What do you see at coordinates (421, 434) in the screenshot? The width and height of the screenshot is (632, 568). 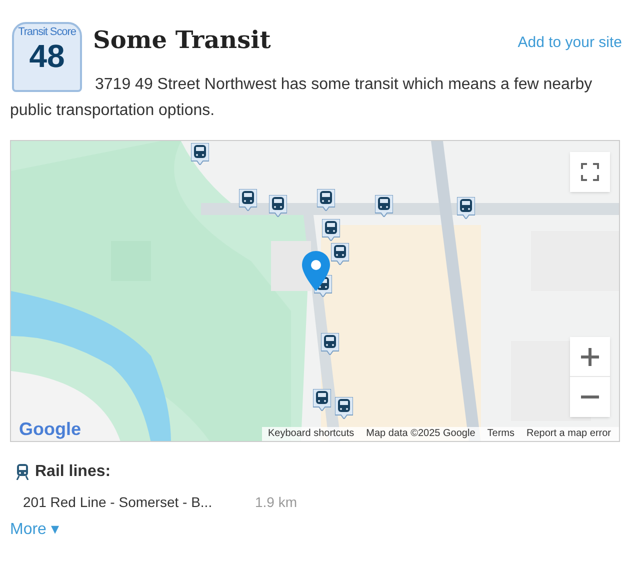 I see `map-footer-link: Map data ©2025 Google` at bounding box center [421, 434].